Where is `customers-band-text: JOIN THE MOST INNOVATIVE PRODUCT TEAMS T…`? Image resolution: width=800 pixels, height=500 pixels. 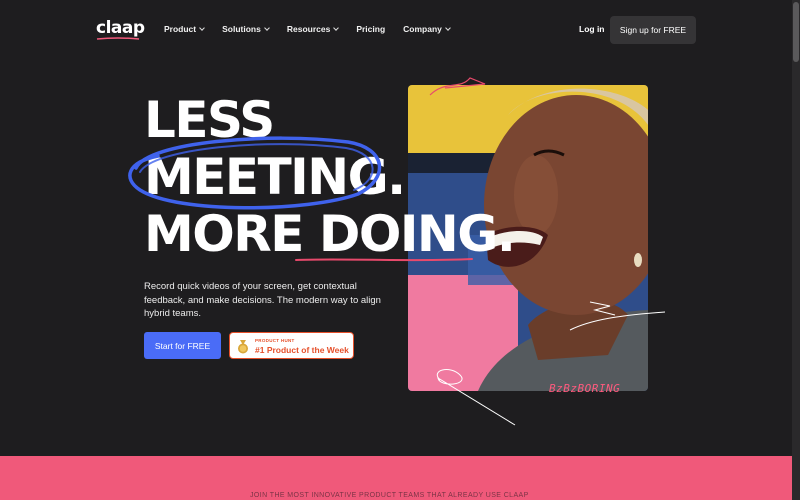
customers-band-text: JOIN THE MOST INNOVATIVE PRODUCT TEAMS T… is located at coordinates (389, 495).